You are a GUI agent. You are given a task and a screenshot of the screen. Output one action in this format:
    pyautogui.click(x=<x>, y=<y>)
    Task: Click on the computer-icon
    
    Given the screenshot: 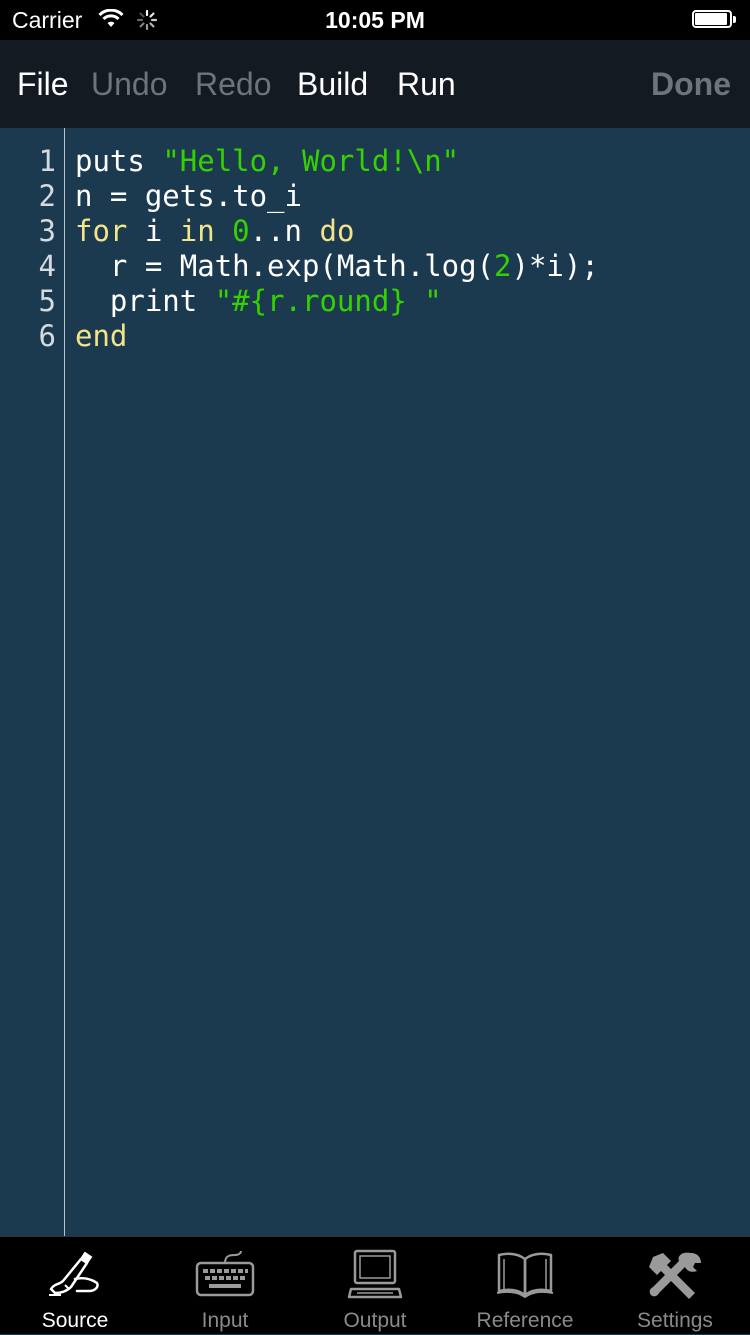 What is the action you would take?
    pyautogui.click(x=375, y=1275)
    